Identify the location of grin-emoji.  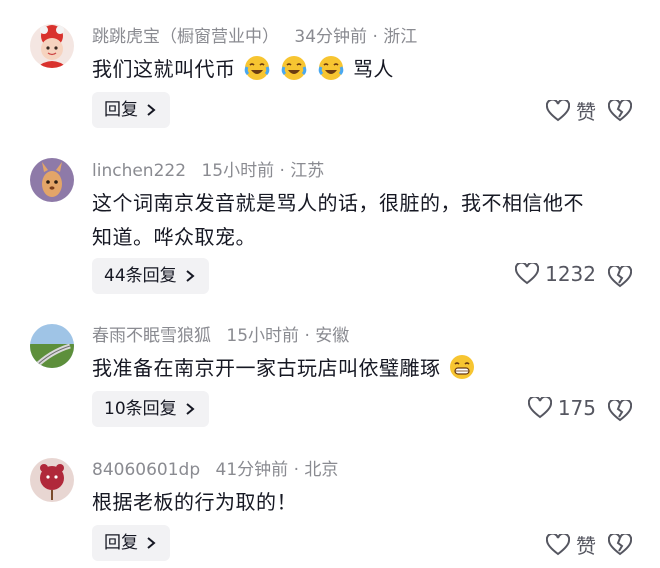
(462, 367).